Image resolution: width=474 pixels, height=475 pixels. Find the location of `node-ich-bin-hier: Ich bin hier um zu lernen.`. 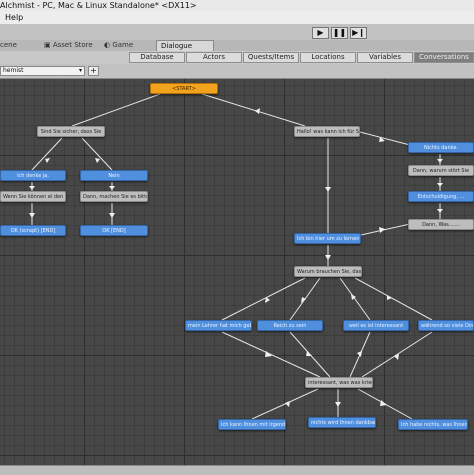

node-ich-bin-hier: Ich bin hier um zu lernen. is located at coordinates (327, 238).